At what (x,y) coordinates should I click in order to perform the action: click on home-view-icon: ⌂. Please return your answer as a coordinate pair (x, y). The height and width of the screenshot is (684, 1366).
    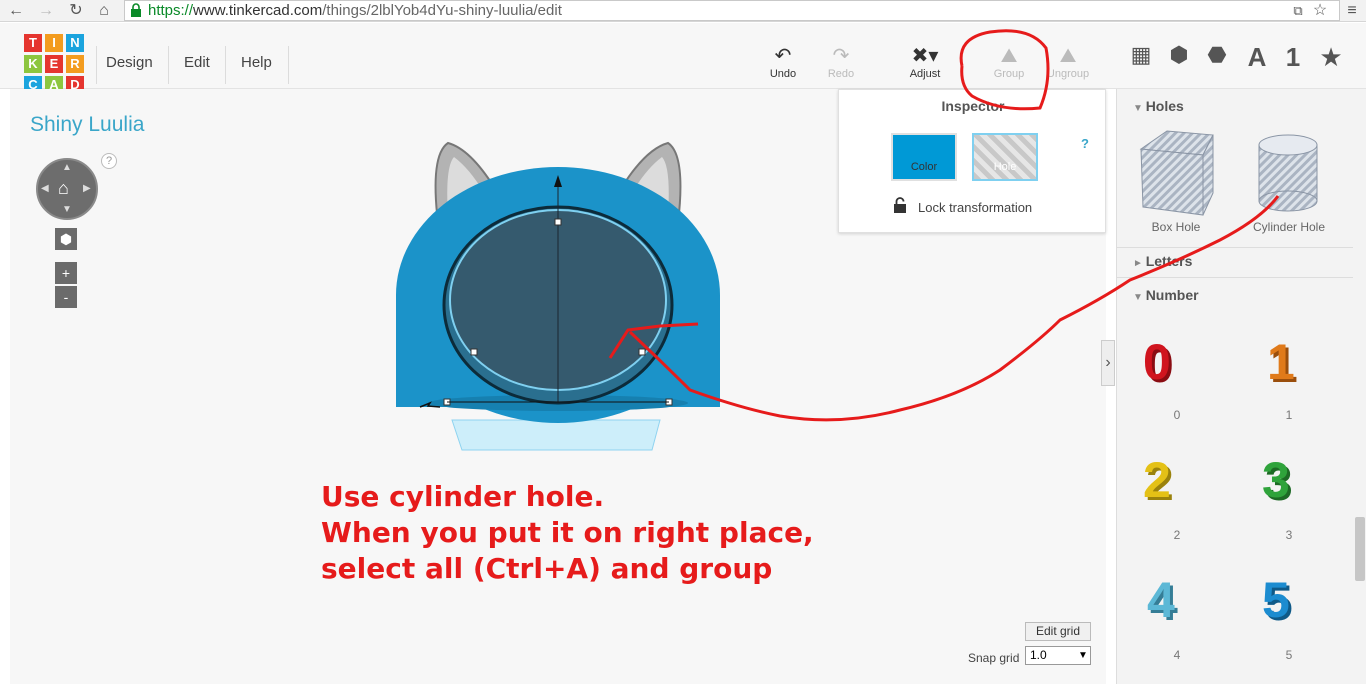
    Looking at the image, I should click on (63, 188).